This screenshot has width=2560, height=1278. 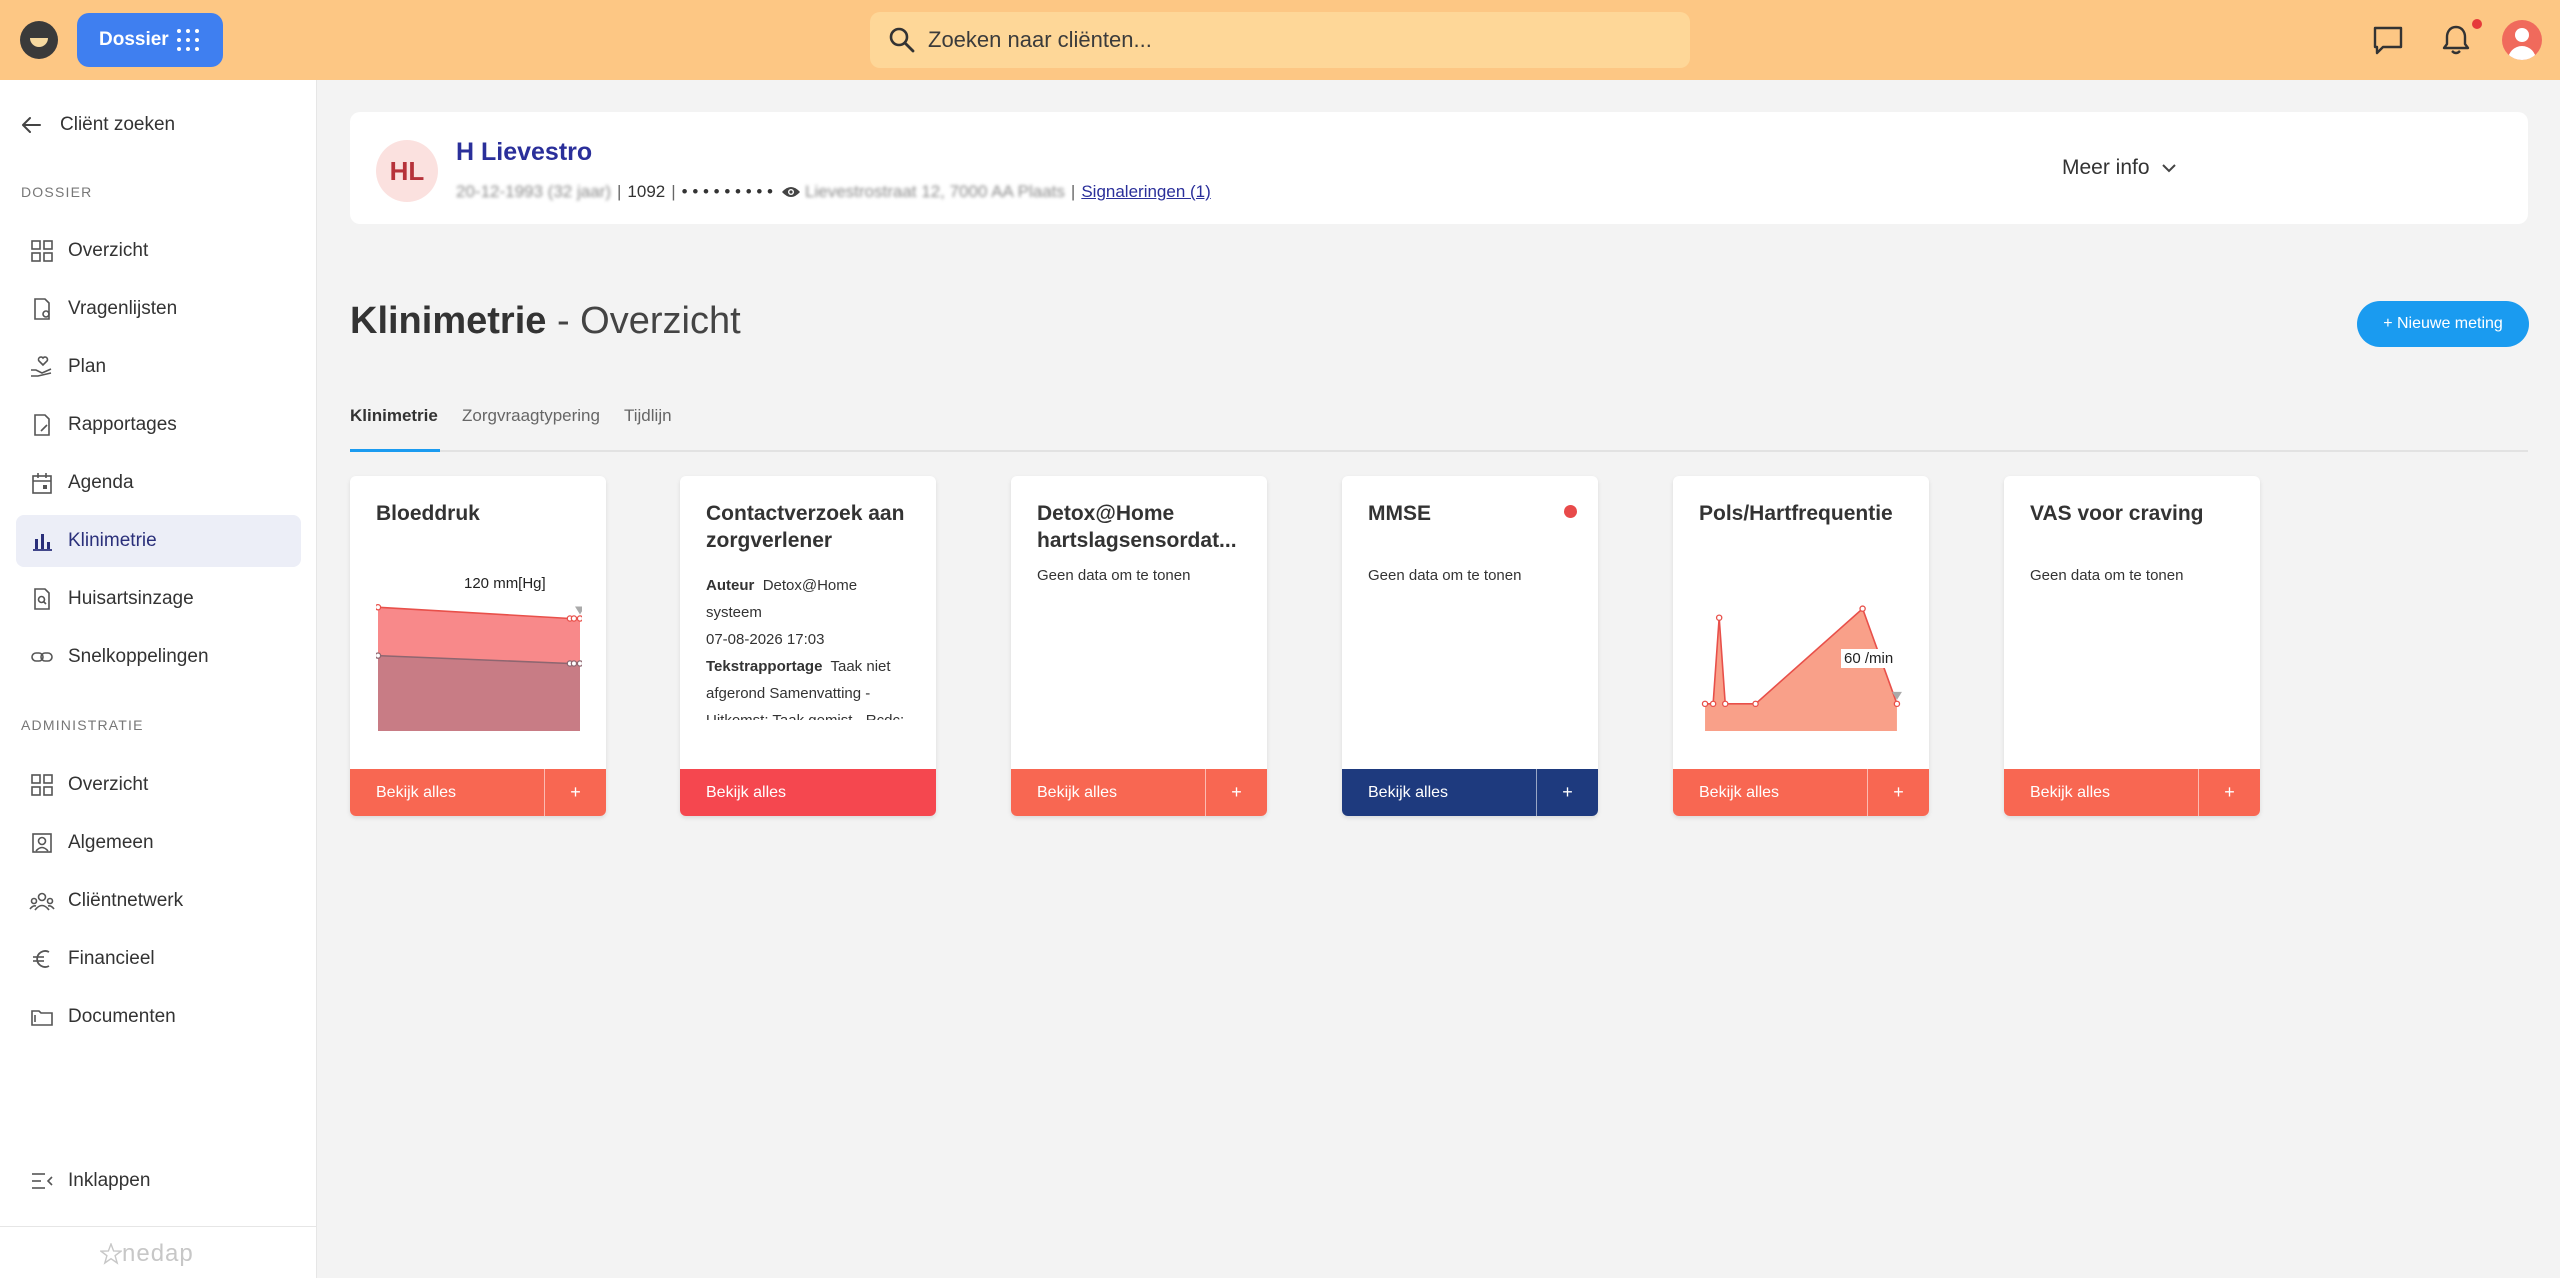 What do you see at coordinates (478, 646) in the screenshot?
I see `card-bloeddruk: Bloeddruk 120 mm[Hg] Bekijk alles +` at bounding box center [478, 646].